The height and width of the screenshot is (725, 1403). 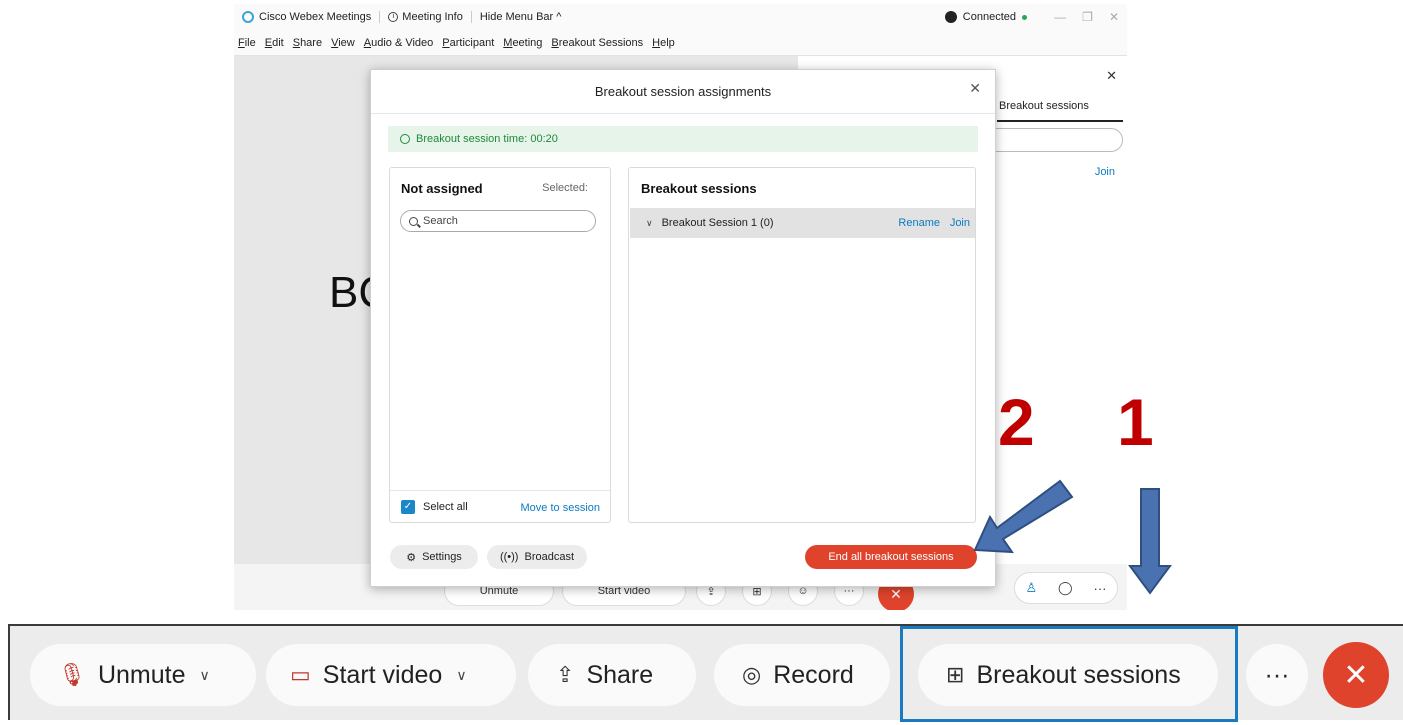 What do you see at coordinates (565, 674) in the screenshot?
I see `share-icon: ⇪` at bounding box center [565, 674].